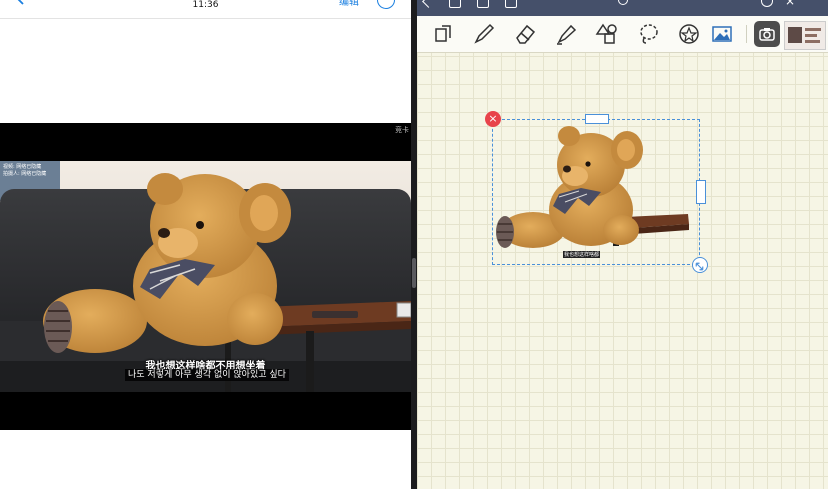  Describe the element at coordinates (455, 4) in the screenshot. I see `grid-view-icon` at that location.